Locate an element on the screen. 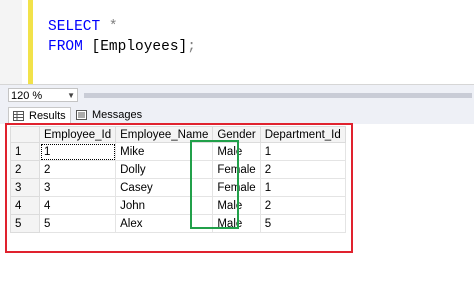 The height and width of the screenshot is (289, 474). chevron-down-icon: ▼ is located at coordinates (71, 95).